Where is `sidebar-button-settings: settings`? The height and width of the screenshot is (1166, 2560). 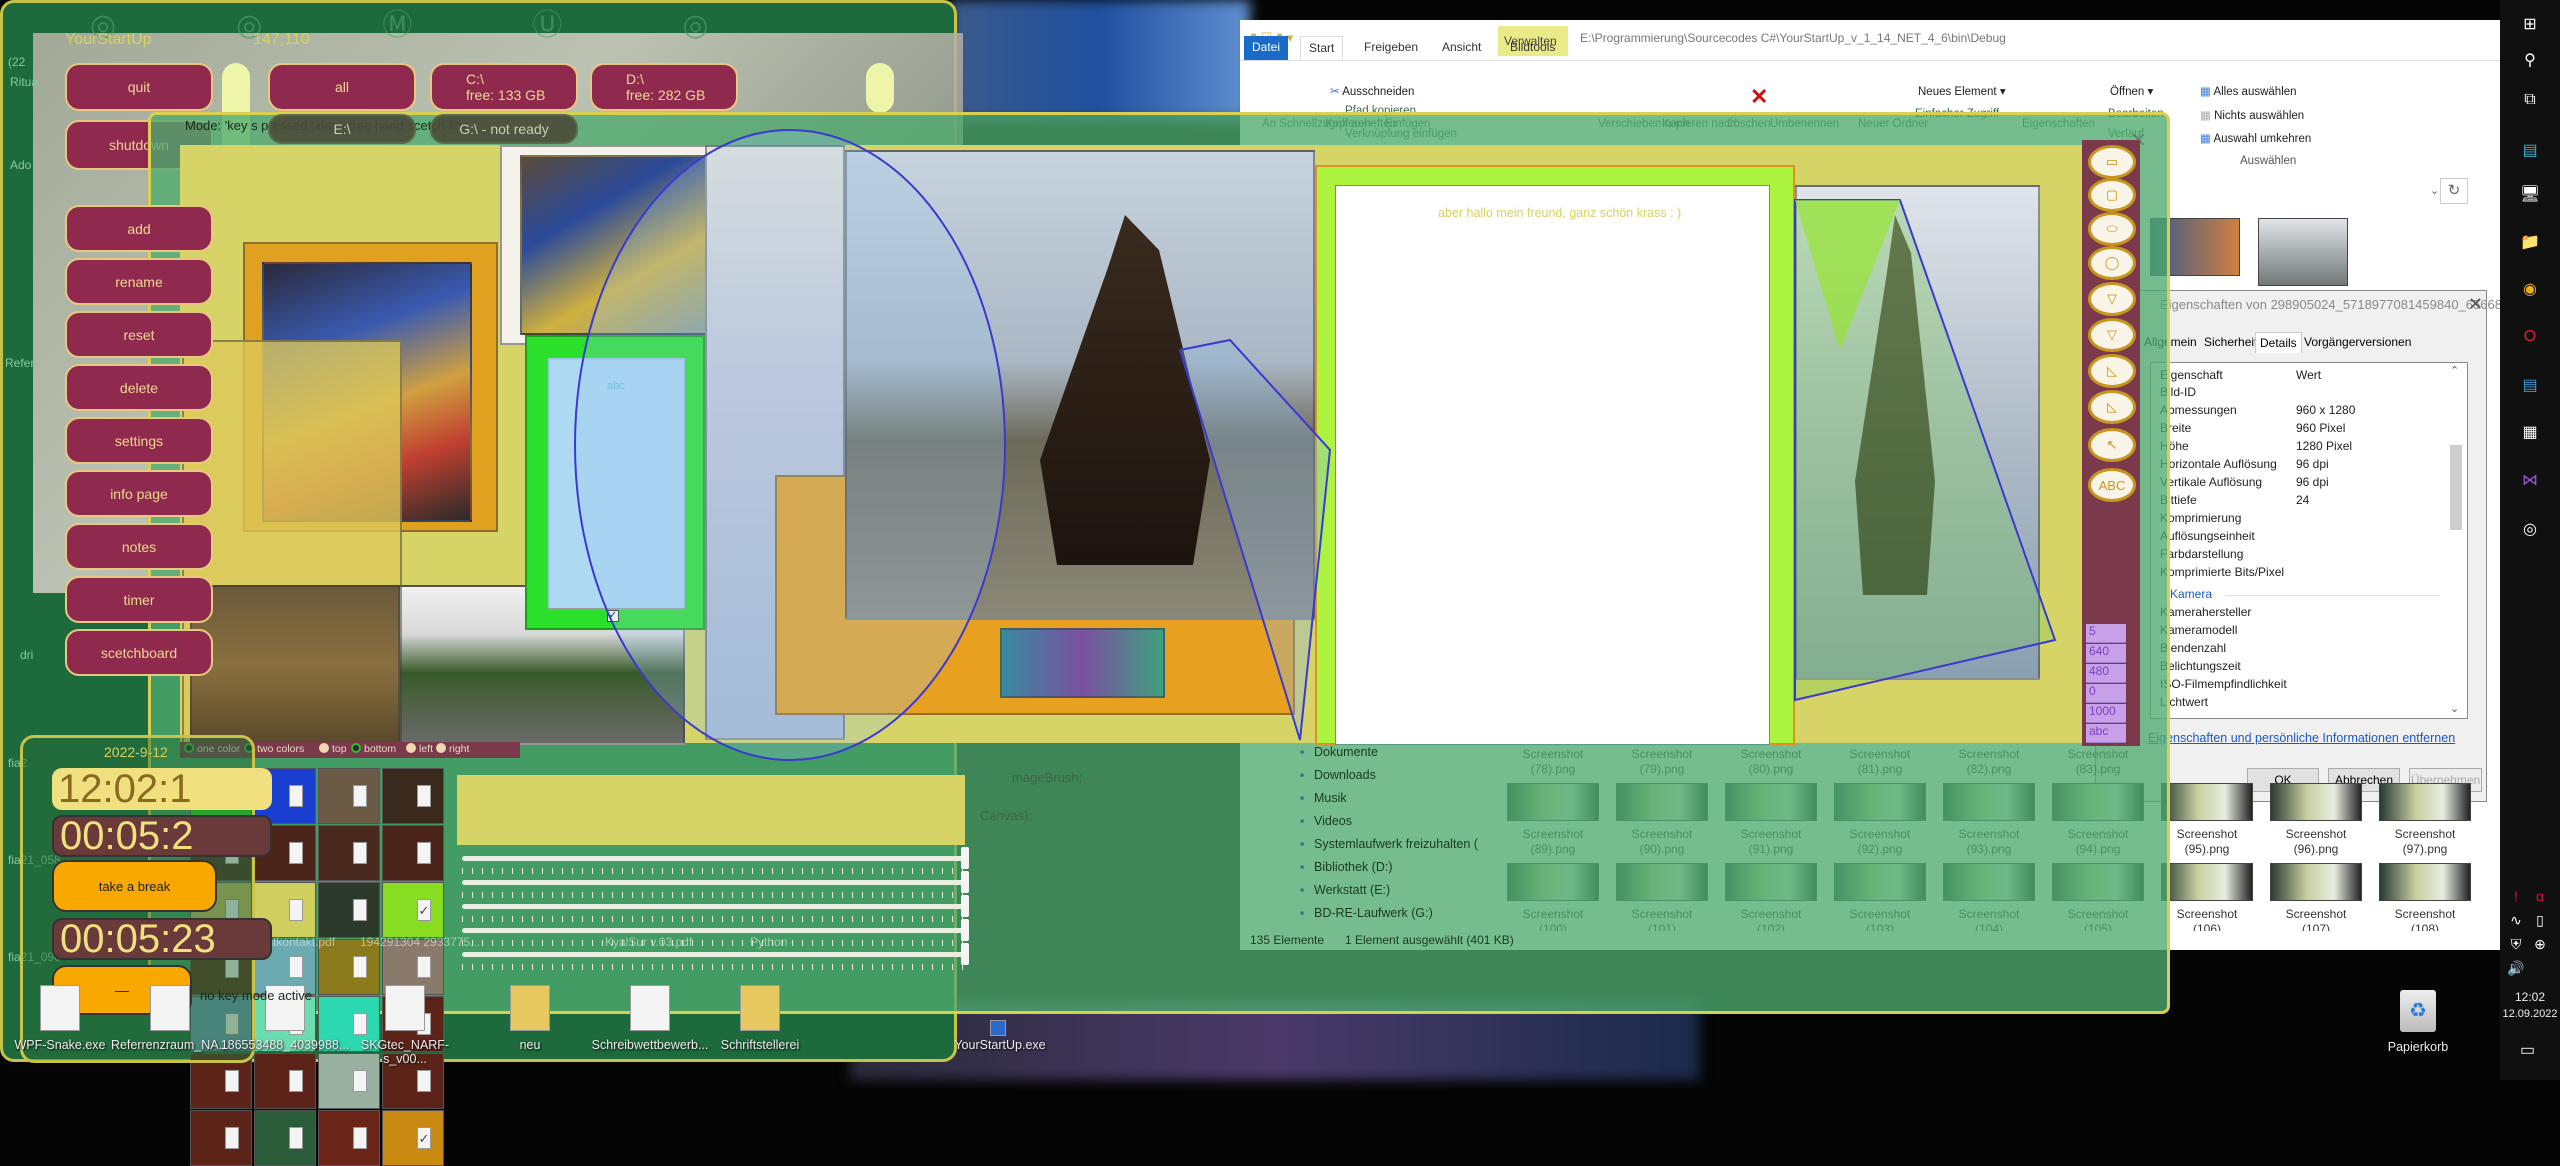 sidebar-button-settings: settings is located at coordinates (139, 440).